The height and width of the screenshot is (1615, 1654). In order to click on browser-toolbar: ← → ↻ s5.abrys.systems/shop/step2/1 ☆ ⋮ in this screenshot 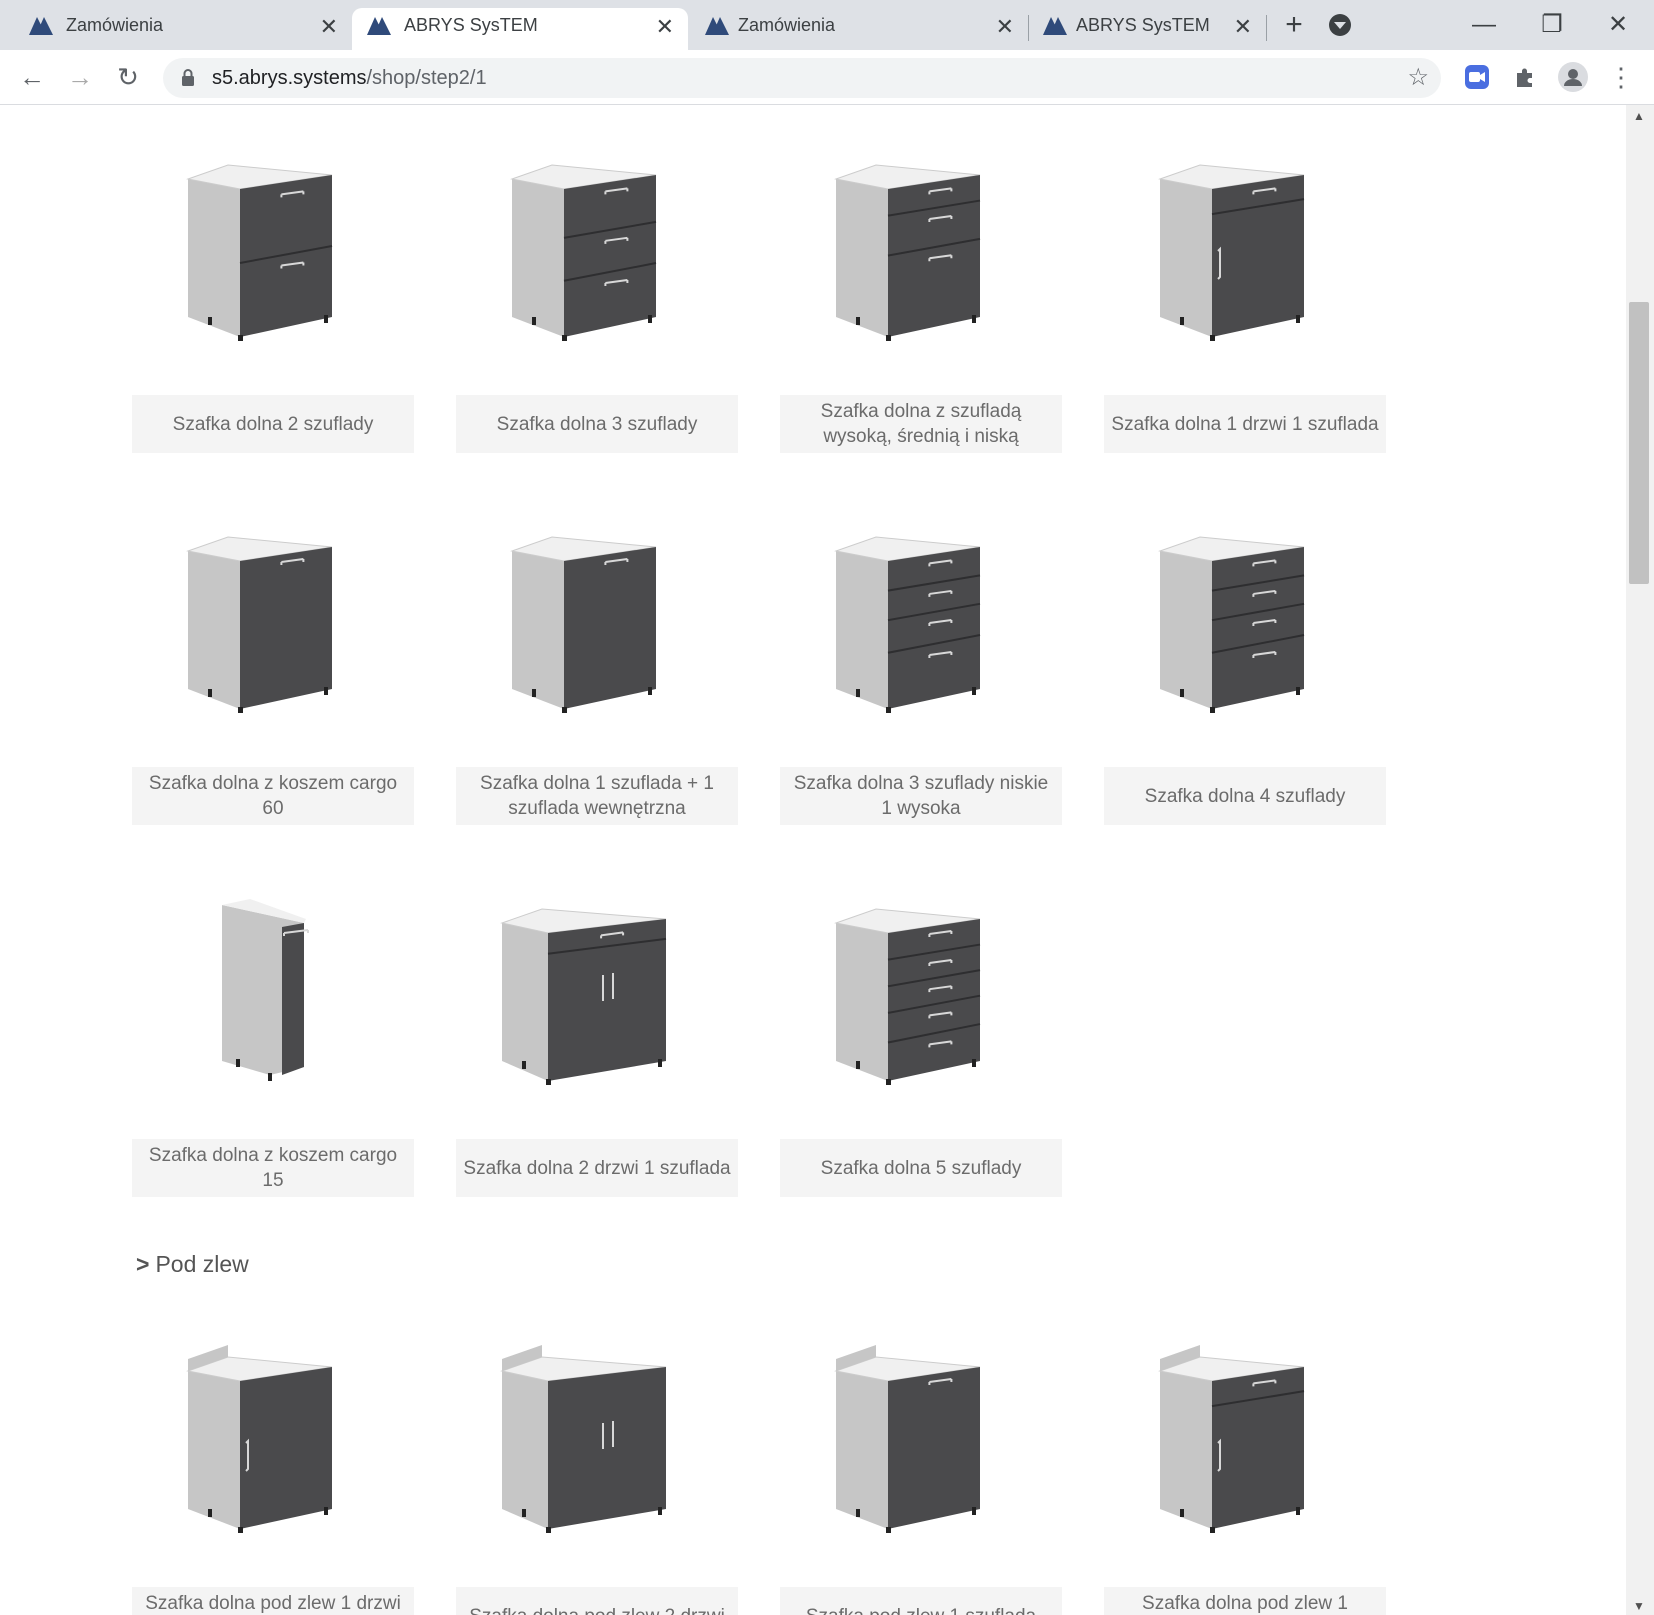, I will do `click(827, 77)`.